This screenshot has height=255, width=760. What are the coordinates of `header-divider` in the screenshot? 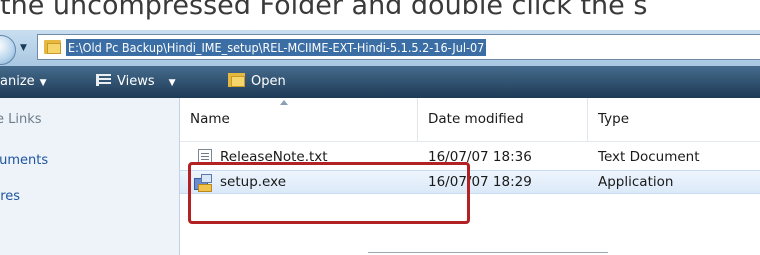 It's located at (470, 141).